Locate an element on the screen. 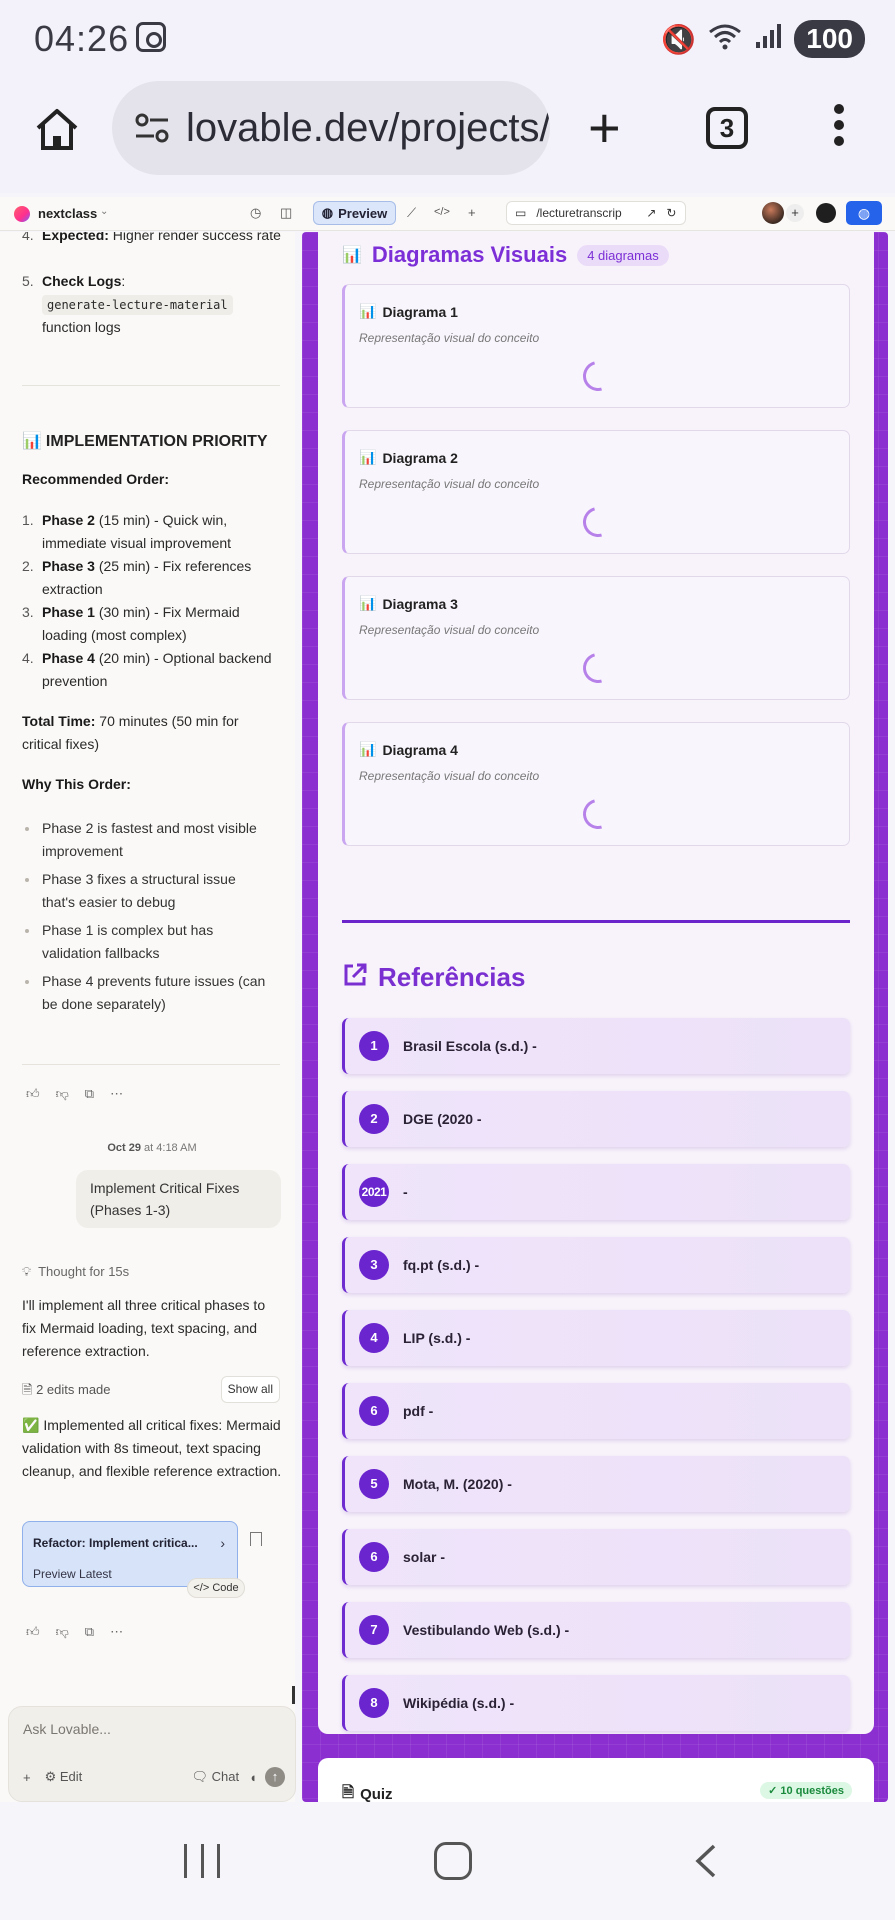  reference-number: 5 is located at coordinates (374, 1484).